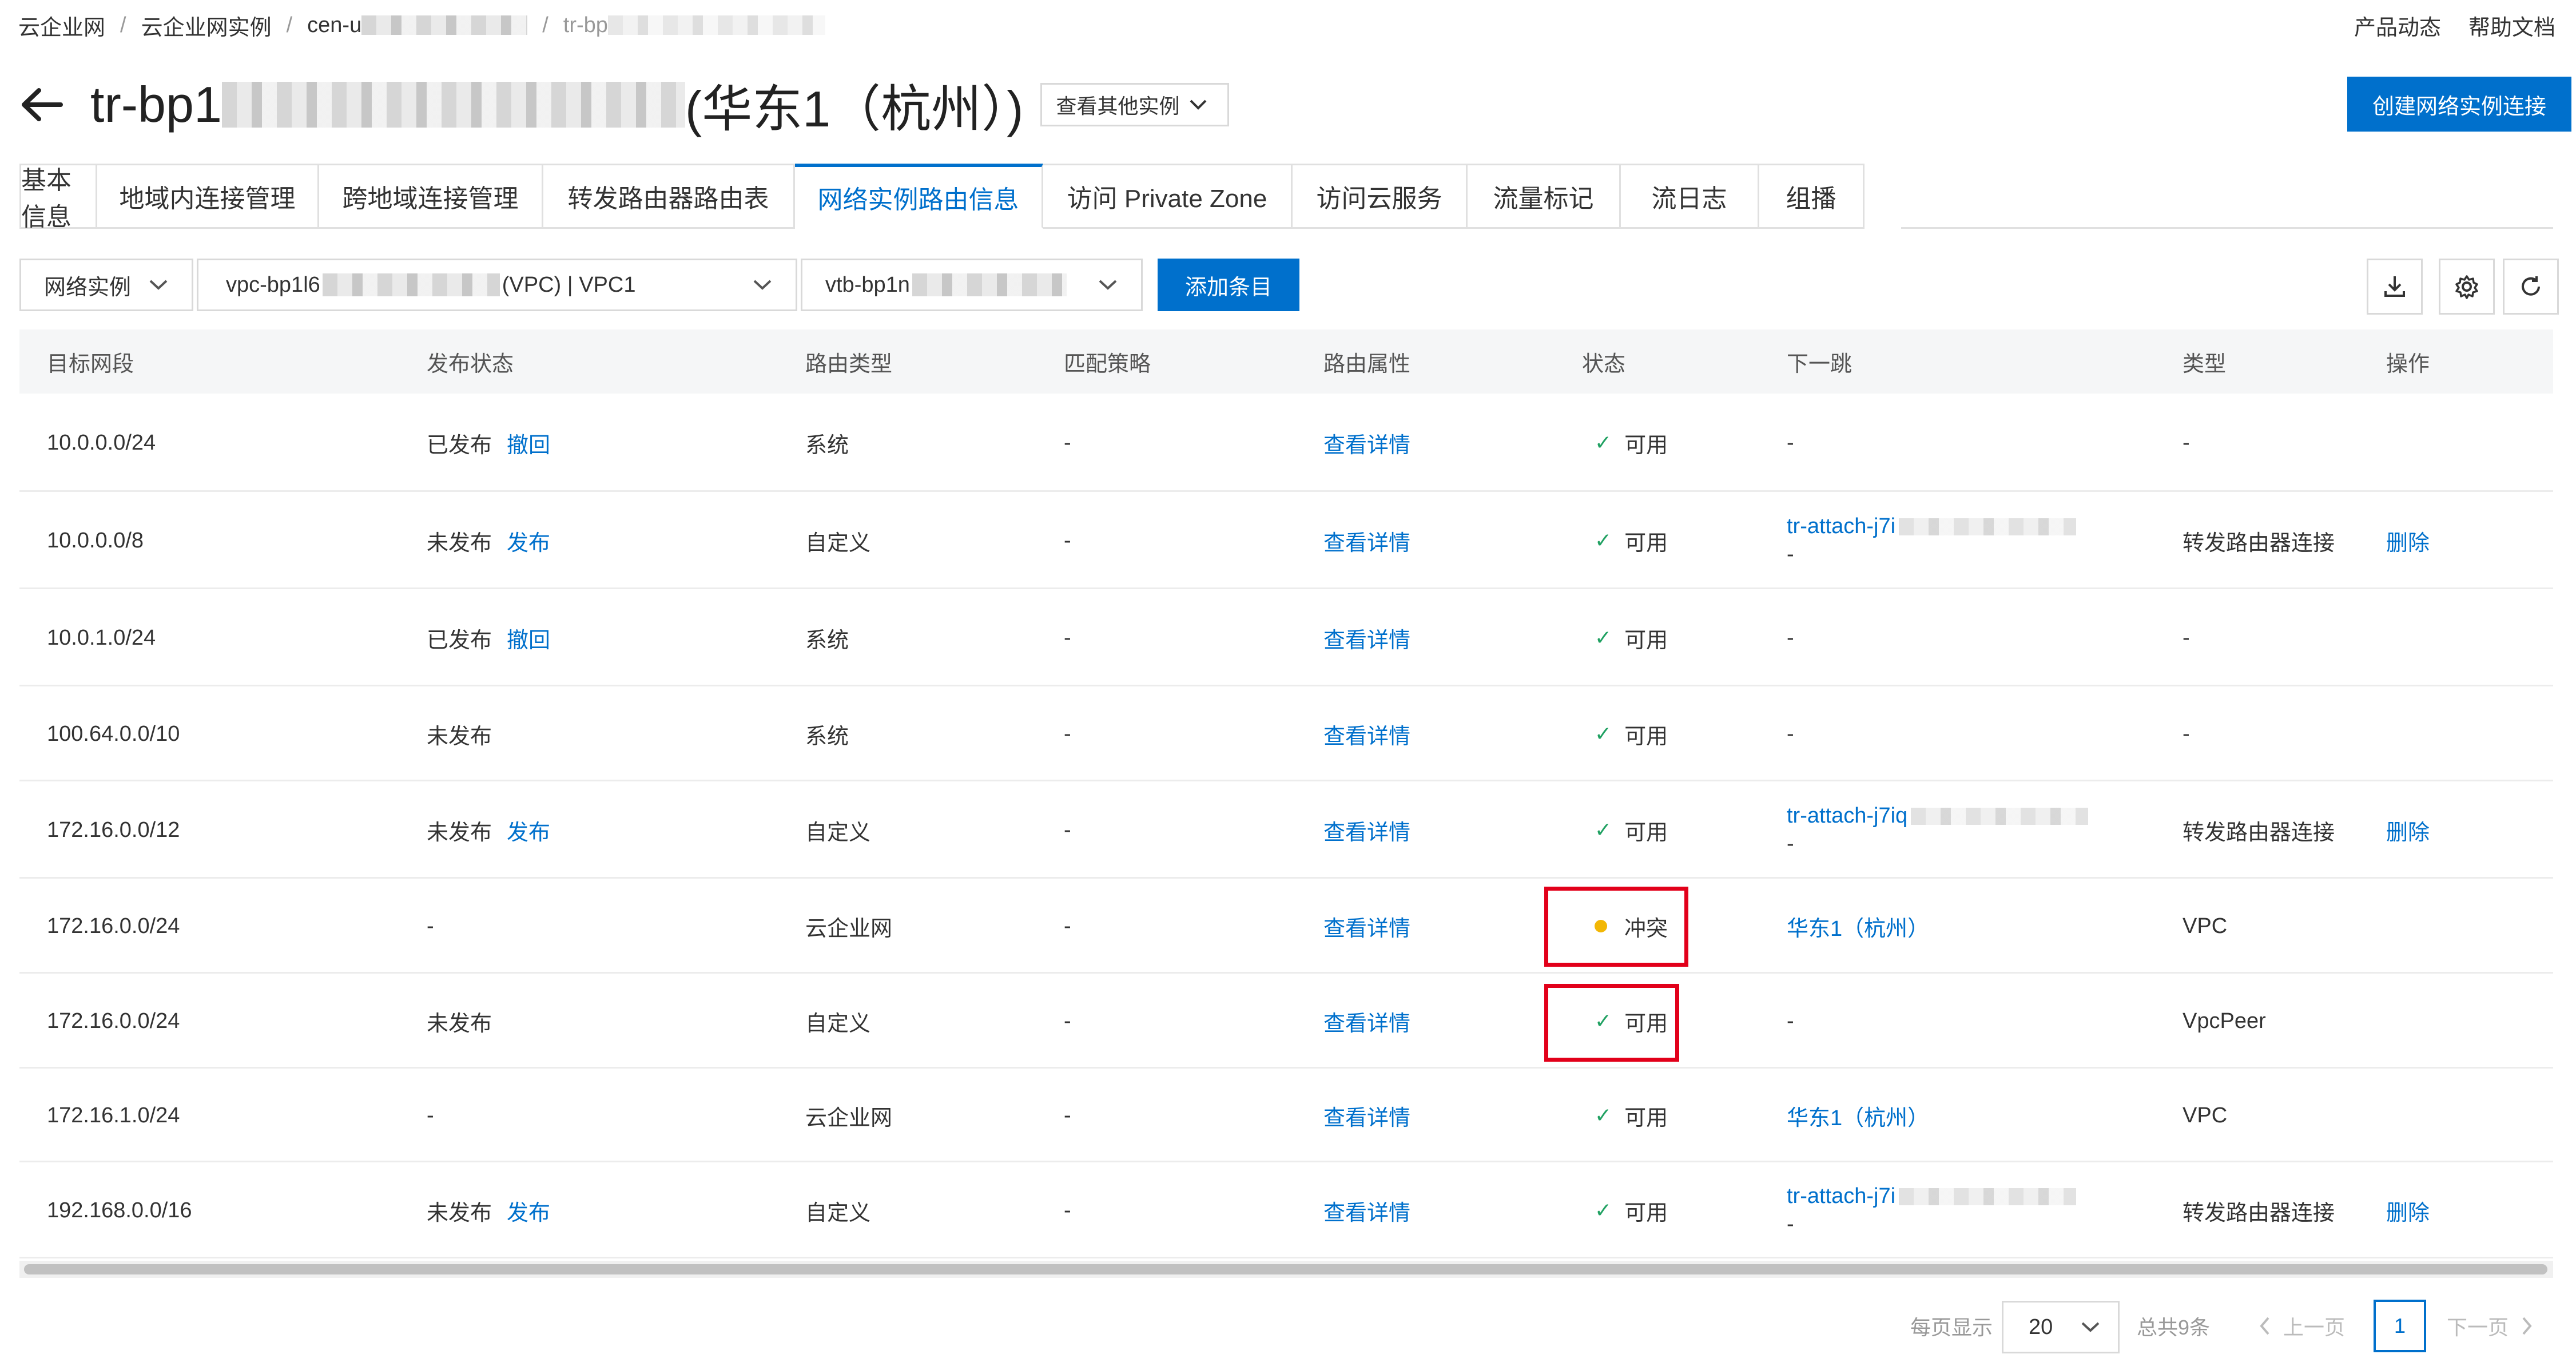 The image size is (2576, 1358). Describe the element at coordinates (2395, 287) in the screenshot. I see `download-button` at that location.